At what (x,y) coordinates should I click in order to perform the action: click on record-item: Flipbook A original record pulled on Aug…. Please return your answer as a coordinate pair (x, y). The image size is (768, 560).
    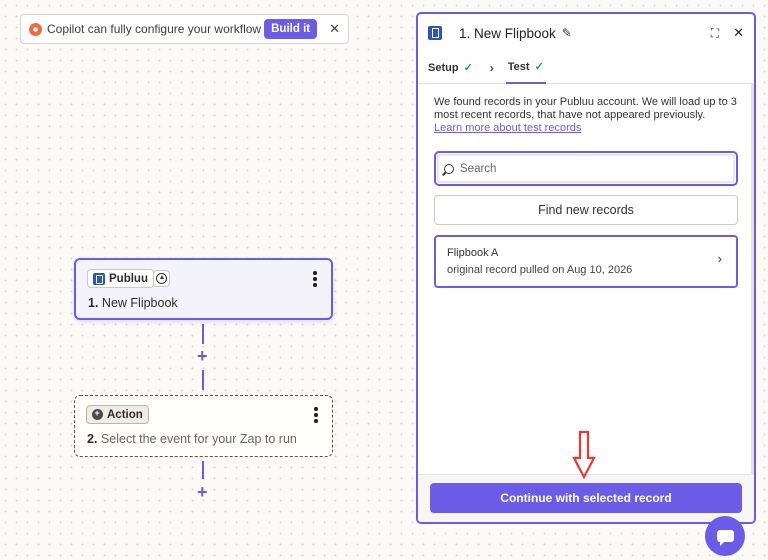
    Looking at the image, I should click on (586, 261).